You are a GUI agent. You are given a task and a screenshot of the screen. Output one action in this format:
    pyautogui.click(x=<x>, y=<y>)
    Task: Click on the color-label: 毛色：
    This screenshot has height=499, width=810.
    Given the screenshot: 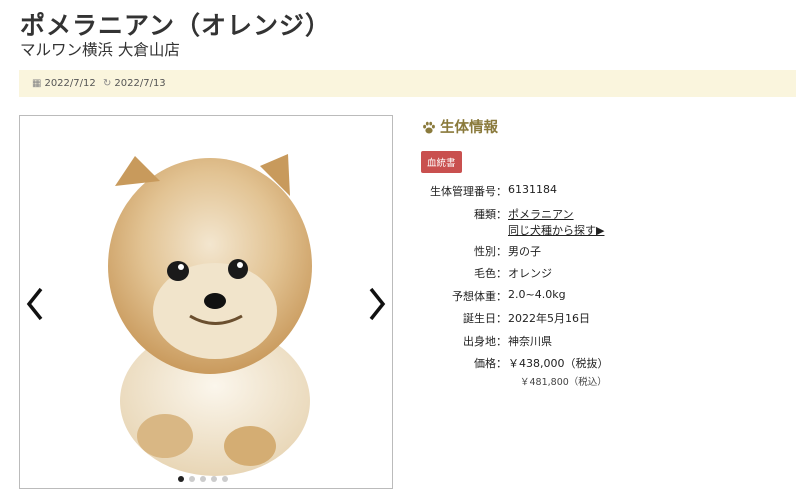 What is the action you would take?
    pyautogui.click(x=490, y=273)
    